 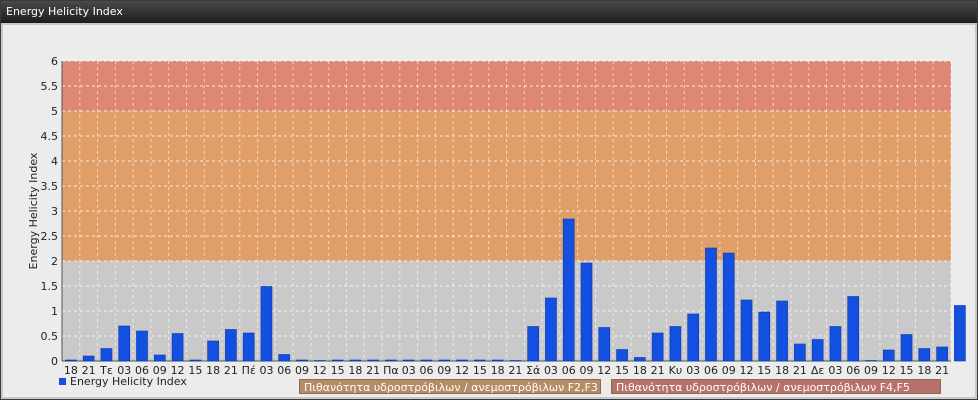 I want to click on y-tick-label: 6, so click(x=54, y=61).